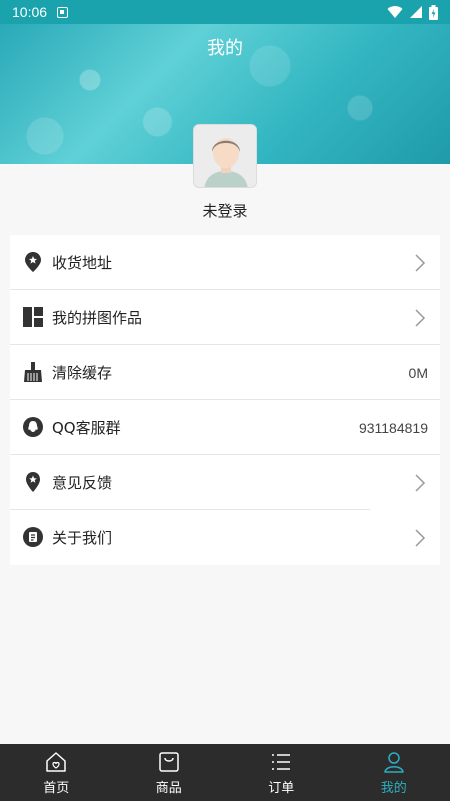 The width and height of the screenshot is (450, 801). What do you see at coordinates (393, 788) in the screenshot?
I see `nav-label: 我的` at bounding box center [393, 788].